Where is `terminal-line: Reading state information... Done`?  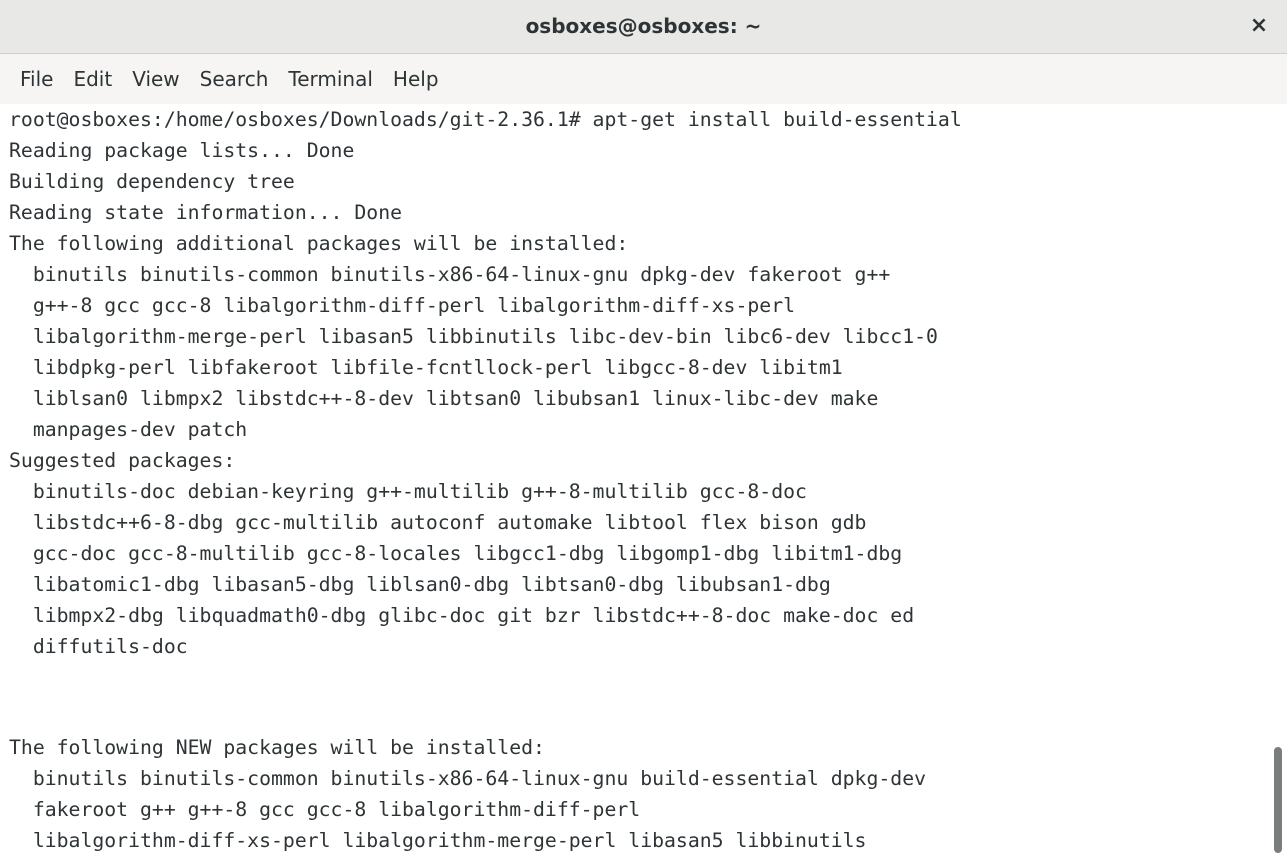
terminal-line: Reading state information... Done is located at coordinates (206, 212).